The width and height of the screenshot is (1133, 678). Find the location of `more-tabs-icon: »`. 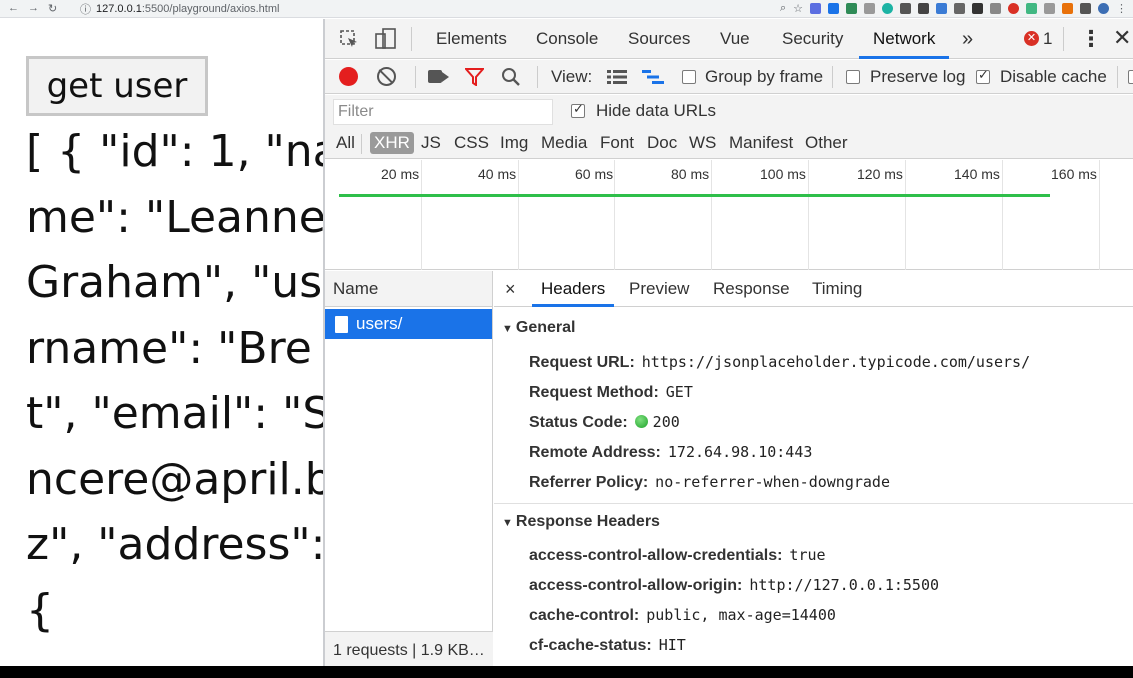

more-tabs-icon: » is located at coordinates (967, 39).